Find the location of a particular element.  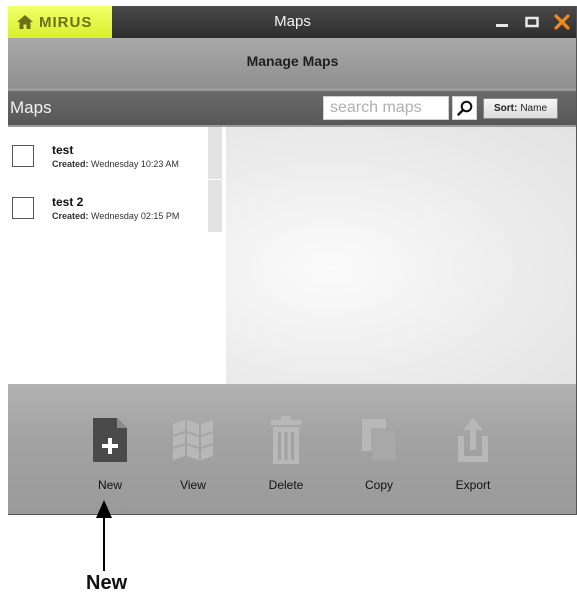

view-button: View is located at coordinates (193, 457).